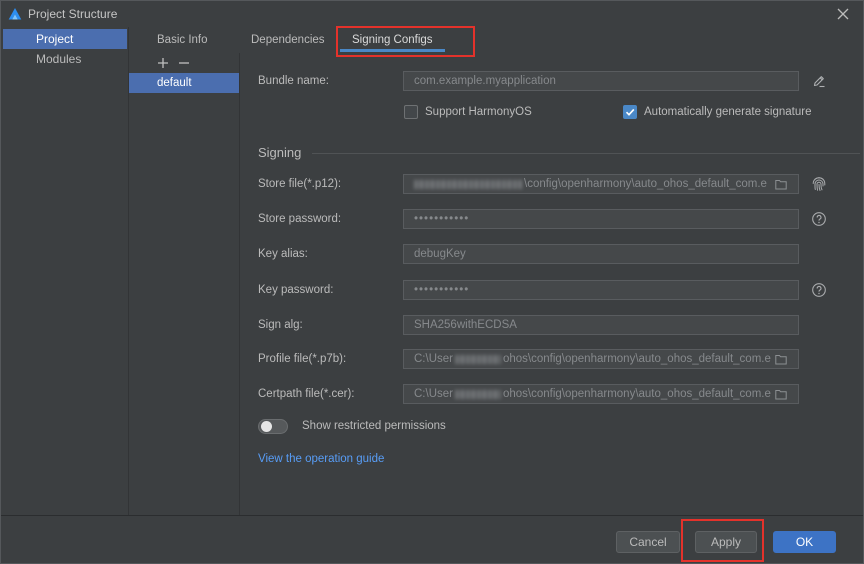 This screenshot has width=864, height=564. I want to click on key-password-row: Key password: •••••••••••, so click(552, 290).